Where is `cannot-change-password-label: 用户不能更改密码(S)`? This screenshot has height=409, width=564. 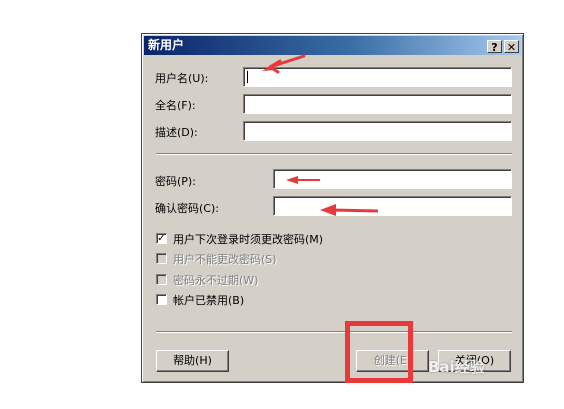
cannot-change-password-label: 用户不能更改密码(S) is located at coordinates (225, 259).